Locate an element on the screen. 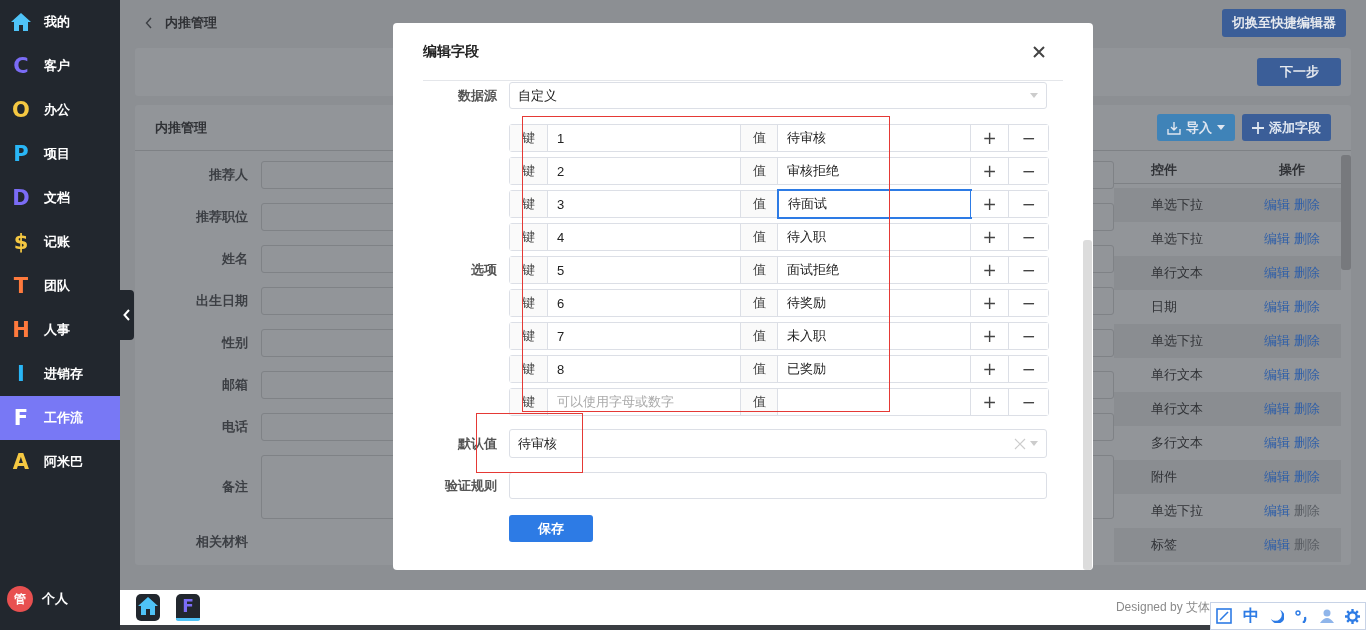  field-label: 相关材料 is located at coordinates (221, 542).